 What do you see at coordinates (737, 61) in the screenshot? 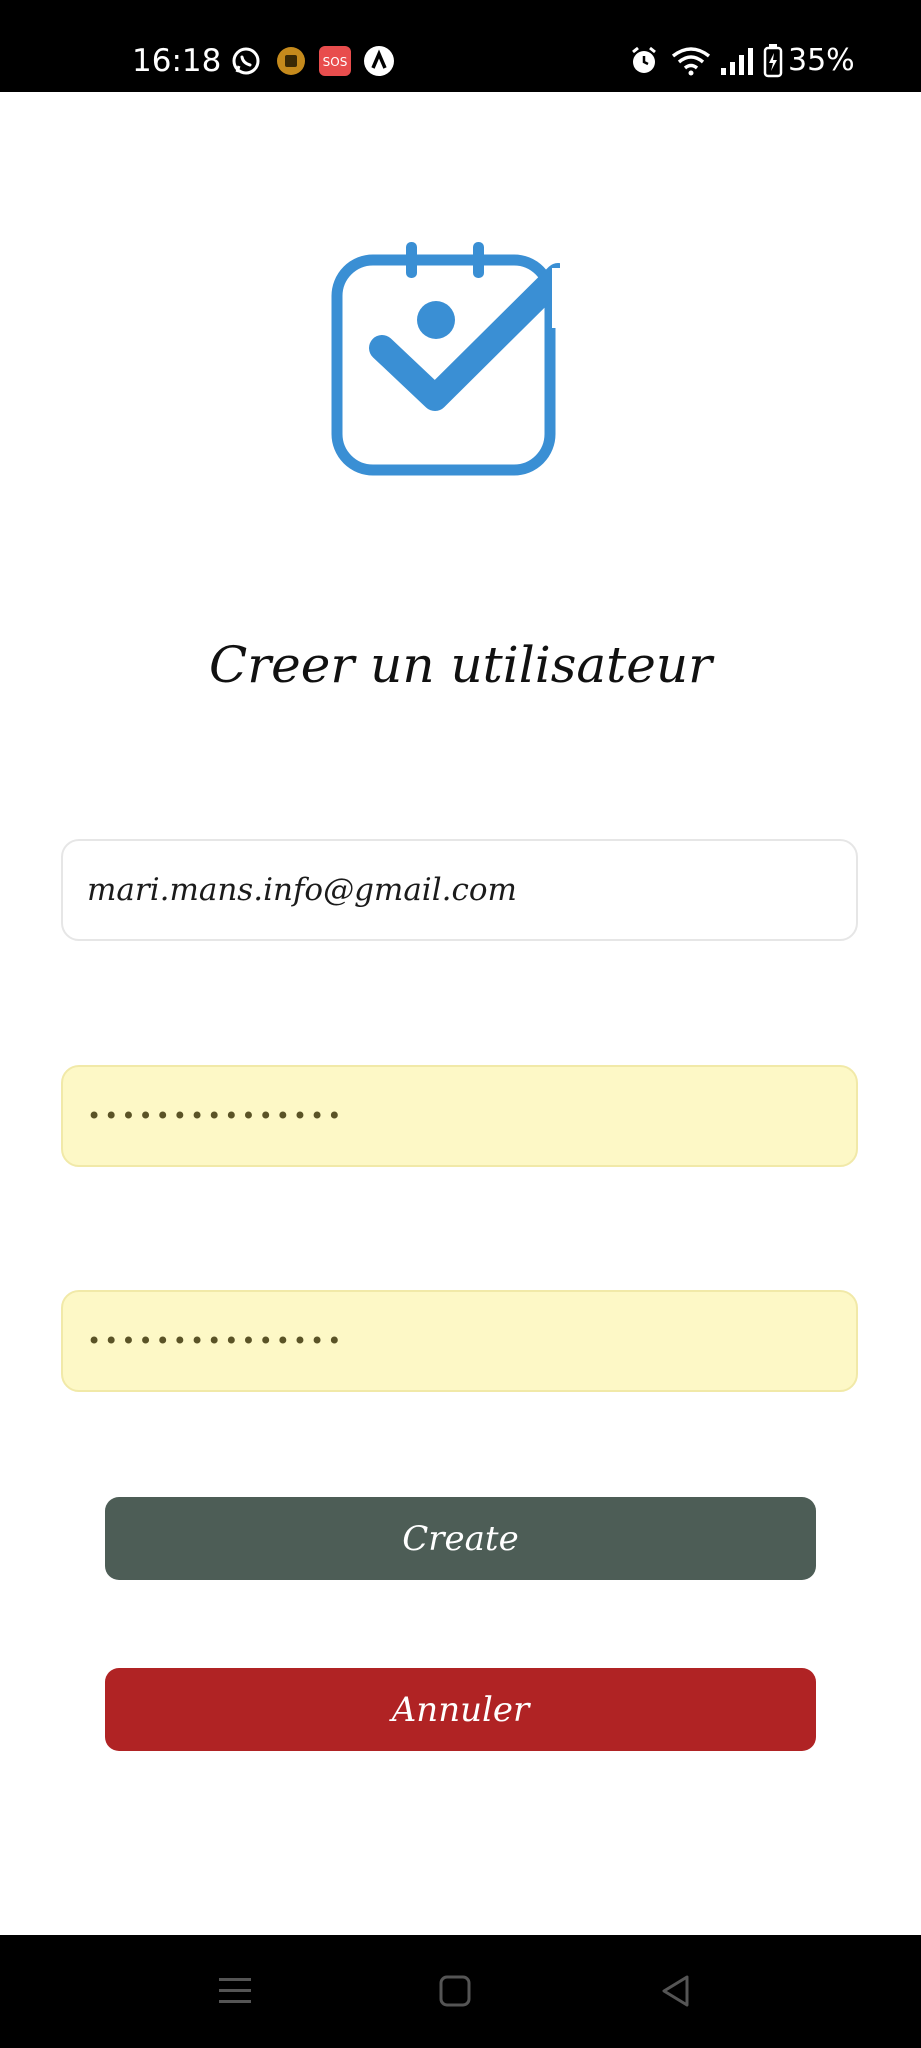
I see `signal-icon` at bounding box center [737, 61].